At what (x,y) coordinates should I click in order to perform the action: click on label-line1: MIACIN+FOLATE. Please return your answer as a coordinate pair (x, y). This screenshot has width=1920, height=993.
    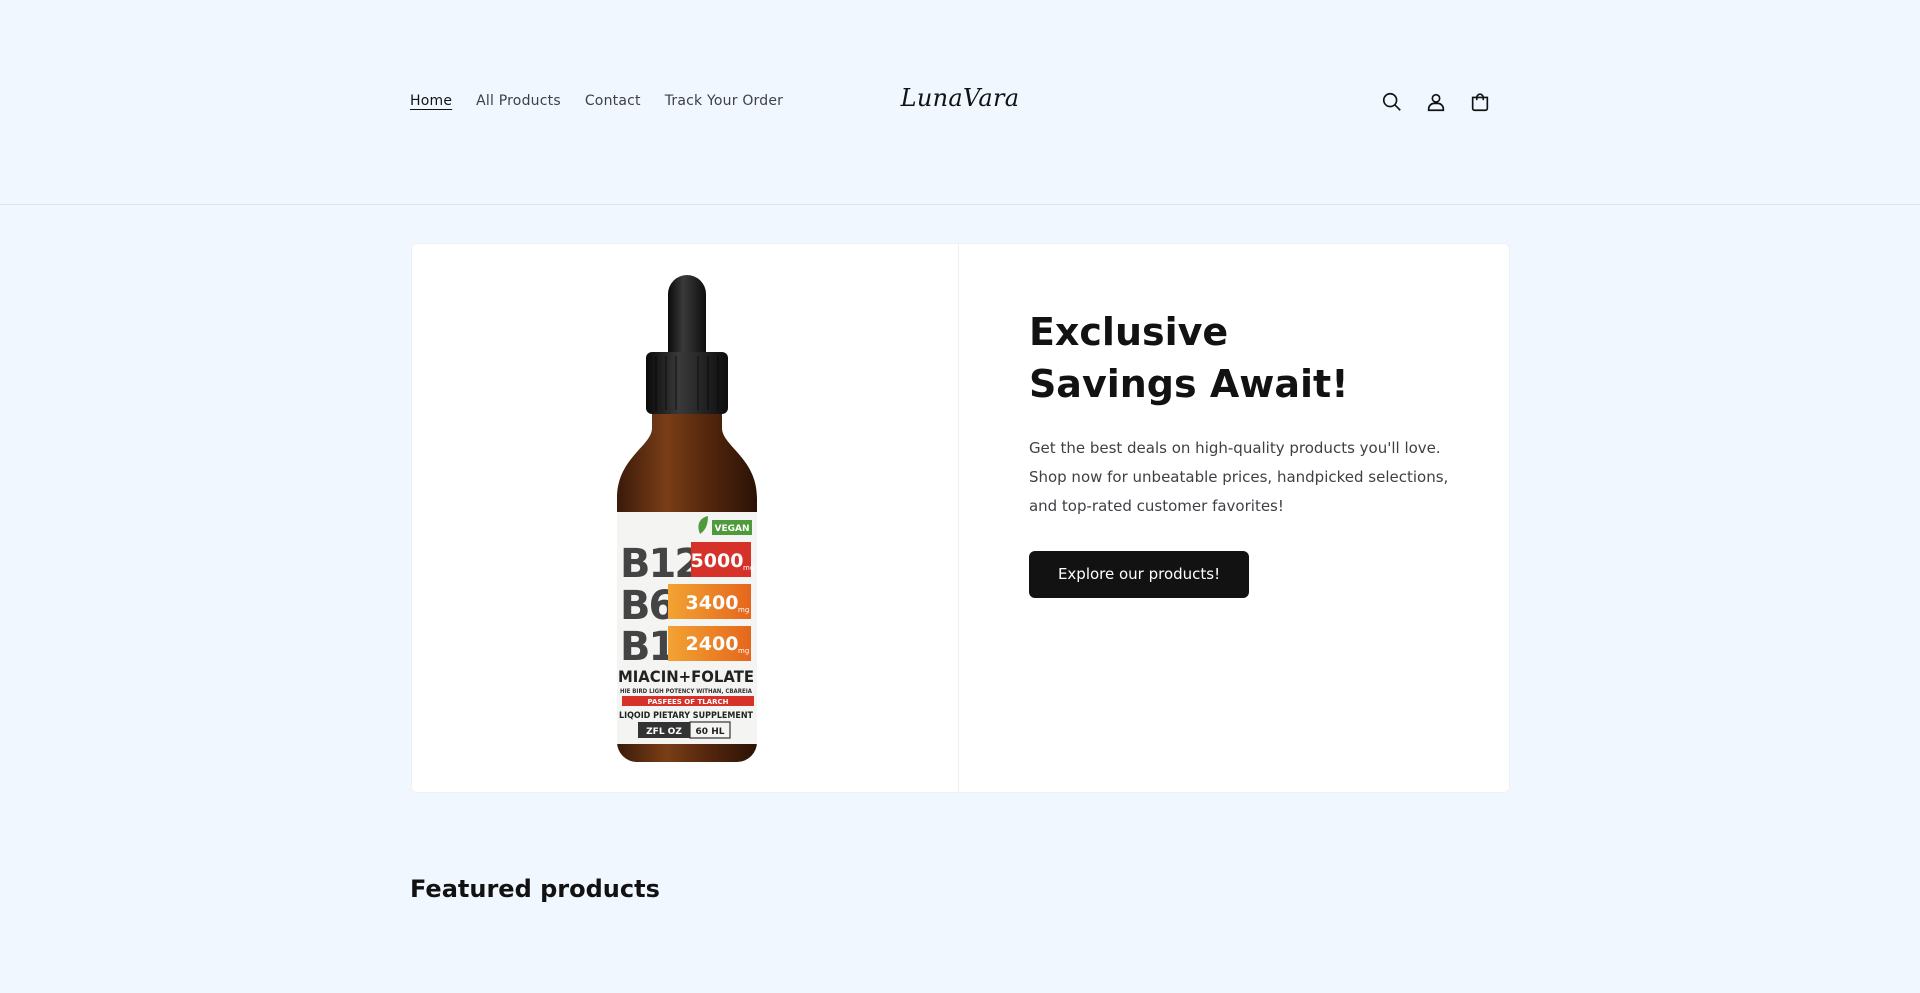
    Looking at the image, I should click on (686, 676).